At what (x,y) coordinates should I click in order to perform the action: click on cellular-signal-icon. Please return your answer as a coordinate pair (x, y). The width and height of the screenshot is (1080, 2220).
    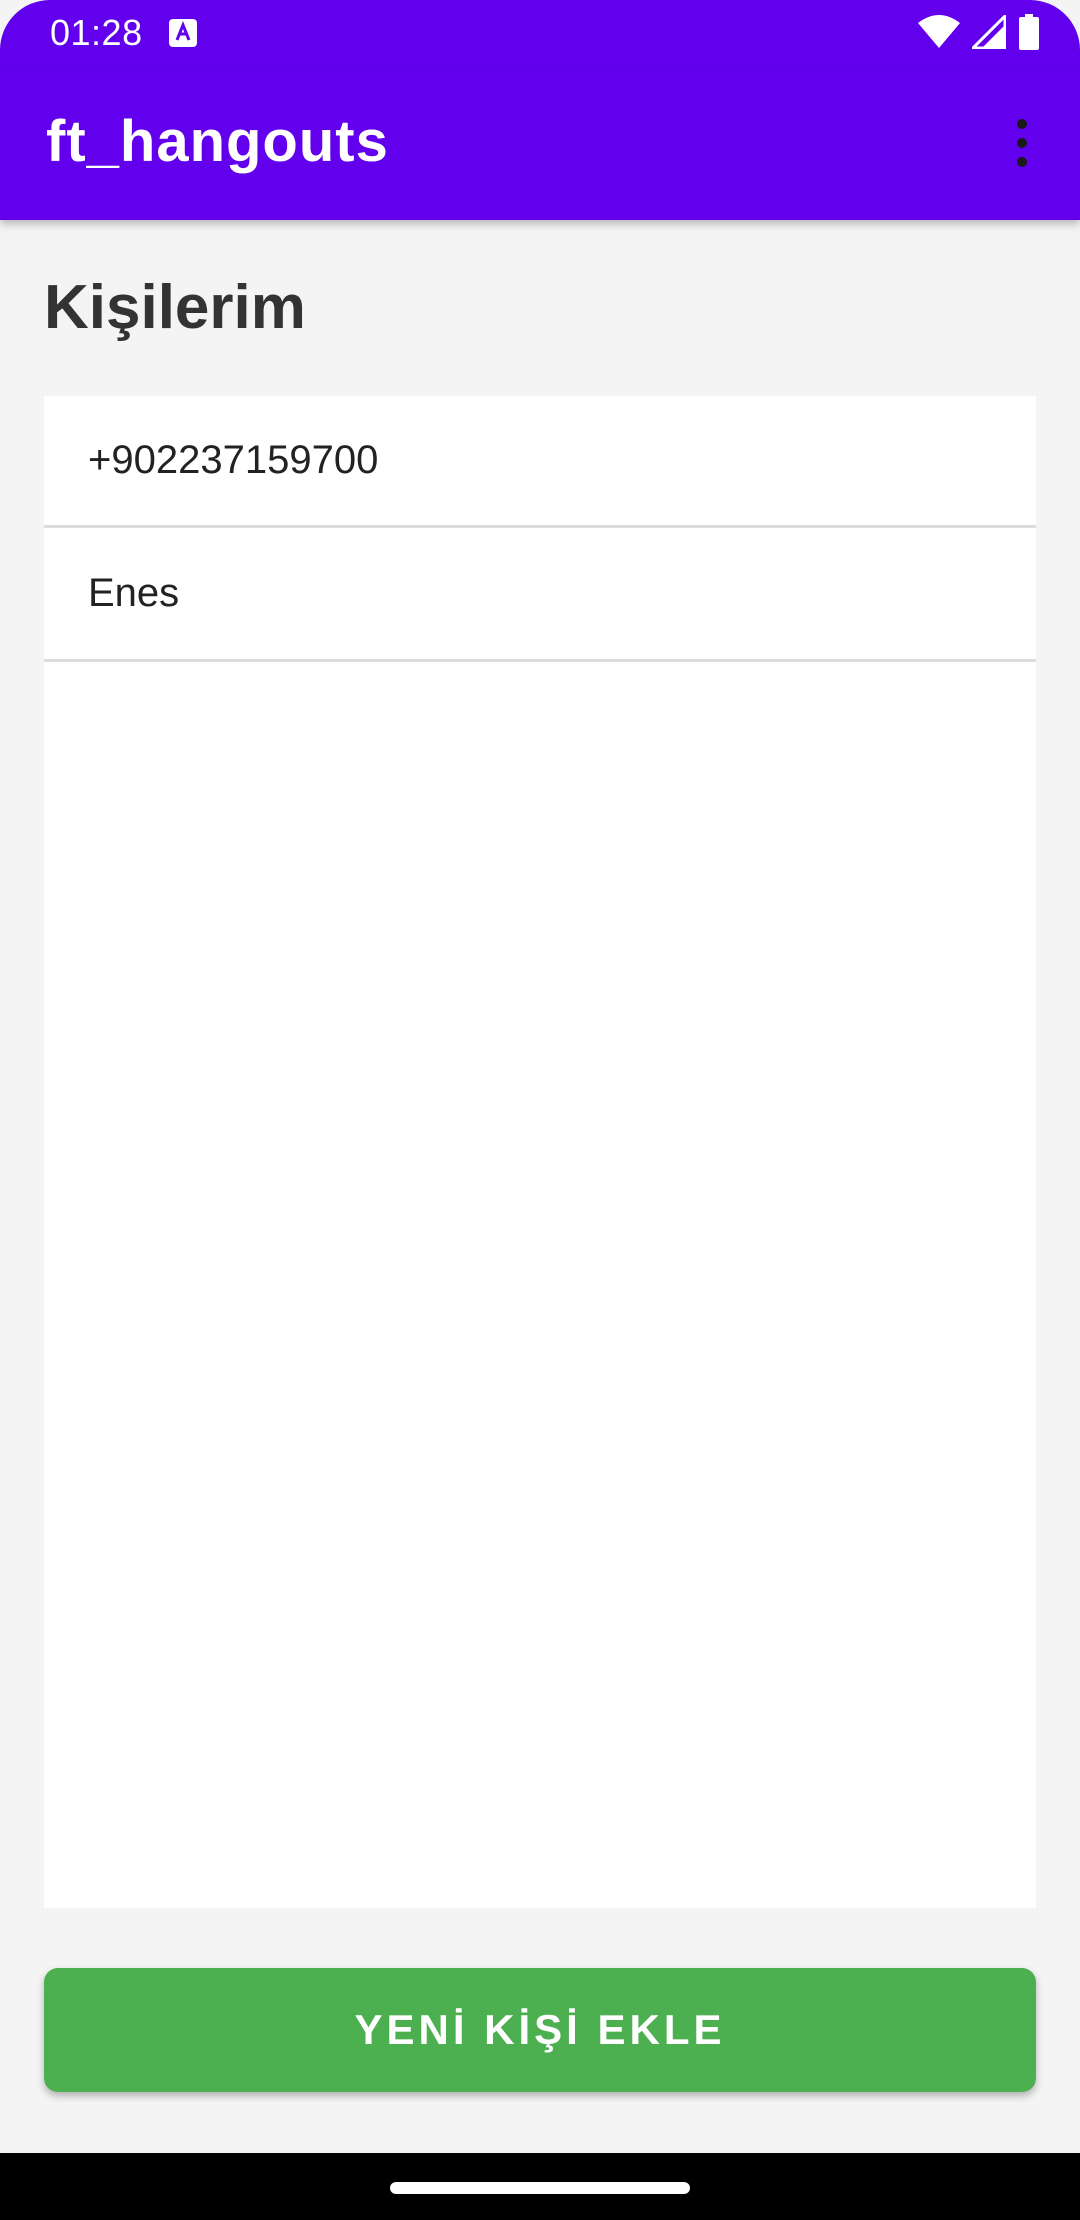
    Looking at the image, I should click on (988, 32).